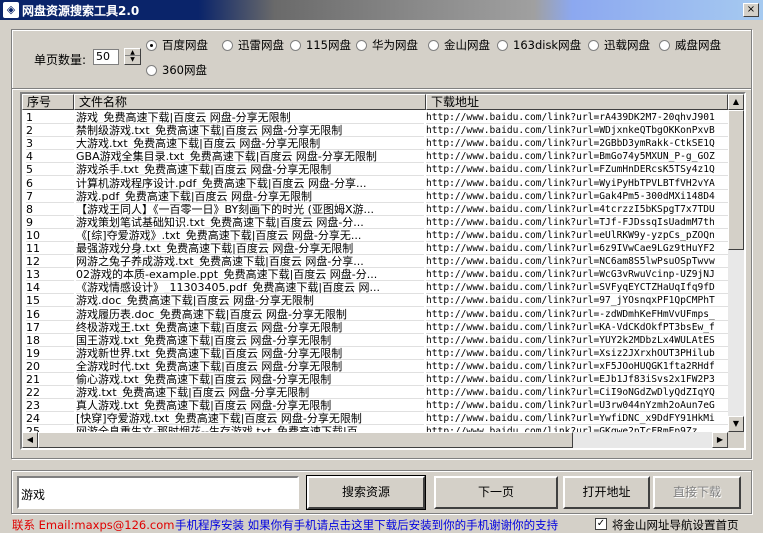 This screenshot has height=533, width=763. What do you see at coordinates (675, 525) in the screenshot?
I see `homepage-checkbox-label: 将金山网址导航设置首页` at bounding box center [675, 525].